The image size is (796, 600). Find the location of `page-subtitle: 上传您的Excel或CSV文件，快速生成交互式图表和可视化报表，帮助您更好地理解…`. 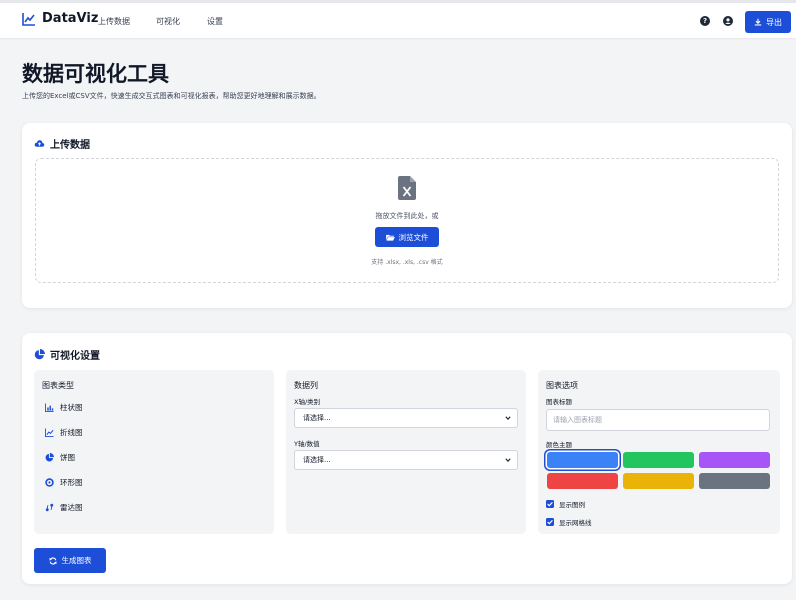

page-subtitle: 上传您的Excel或CSV文件，快速生成交互式图表和可视化报表，帮助您更好地理解… is located at coordinates (171, 96).